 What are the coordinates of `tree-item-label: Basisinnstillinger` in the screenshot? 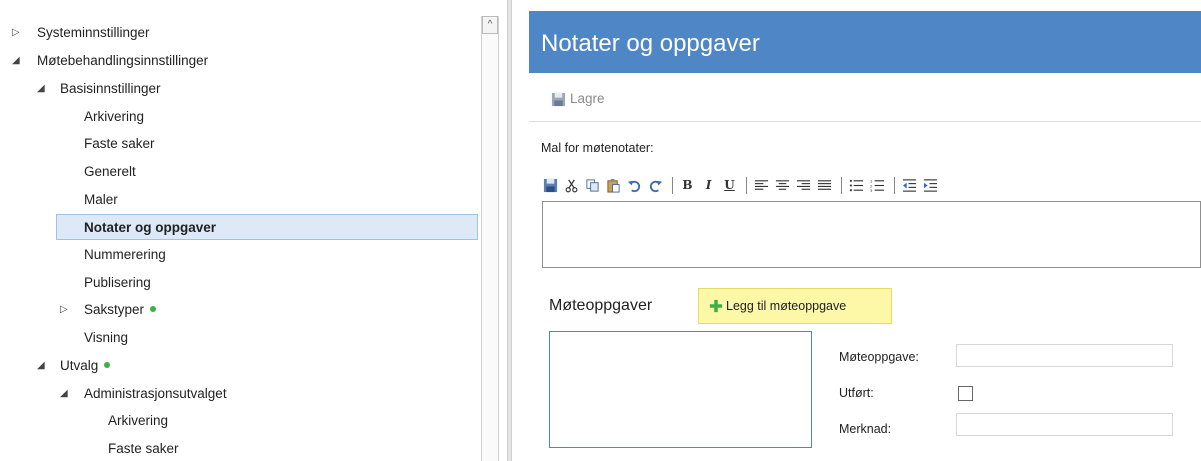 It's located at (110, 88).